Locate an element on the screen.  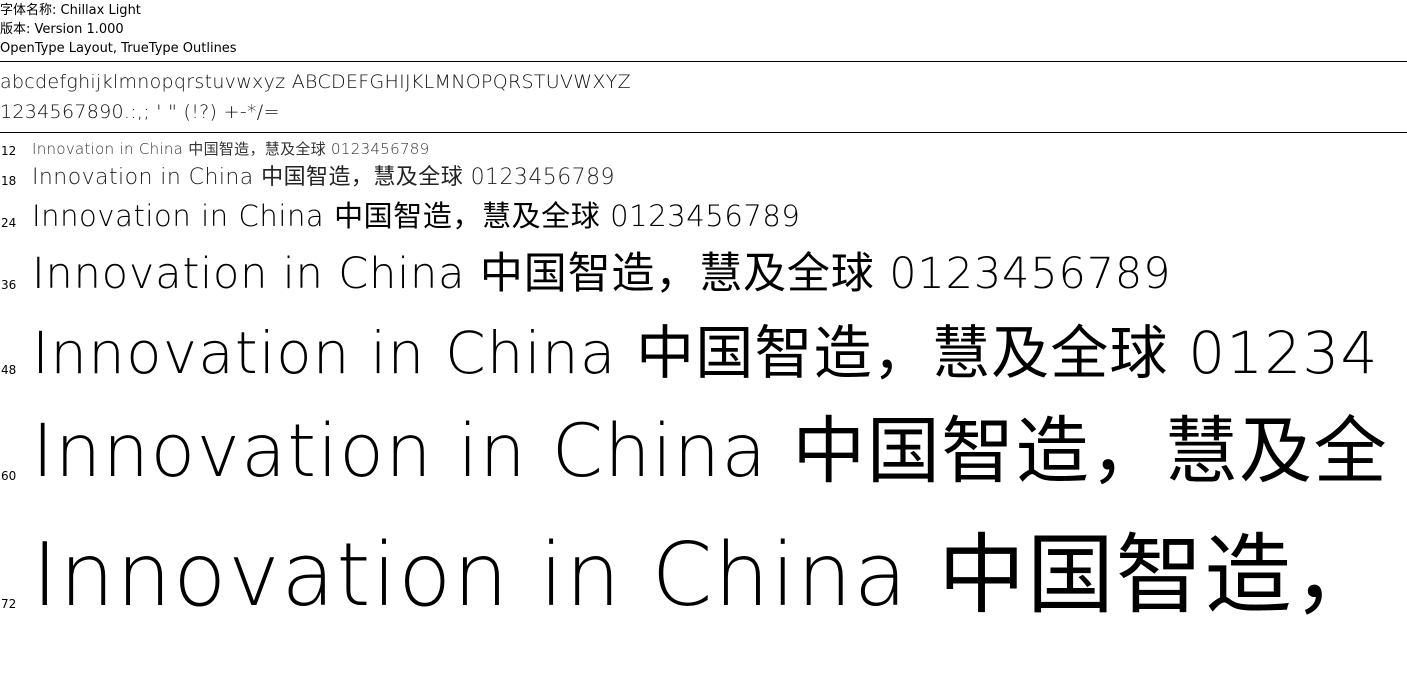
font-name-line: 字体名称: Chillax Light is located at coordinates (70, 10).